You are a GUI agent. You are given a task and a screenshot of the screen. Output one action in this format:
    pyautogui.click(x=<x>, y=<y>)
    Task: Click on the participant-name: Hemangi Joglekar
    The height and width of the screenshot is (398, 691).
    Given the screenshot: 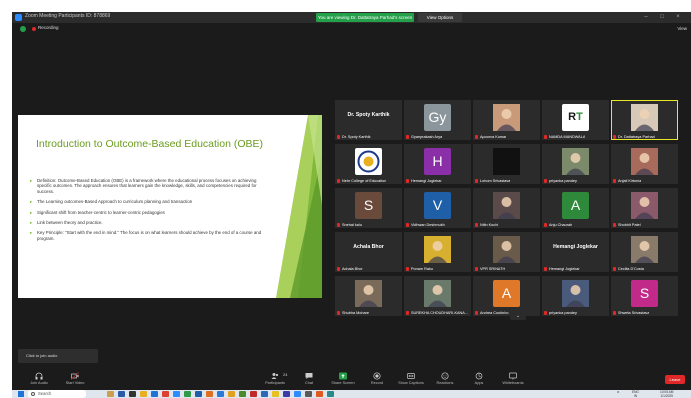 What is the action you would take?
    pyautogui.click(x=426, y=181)
    